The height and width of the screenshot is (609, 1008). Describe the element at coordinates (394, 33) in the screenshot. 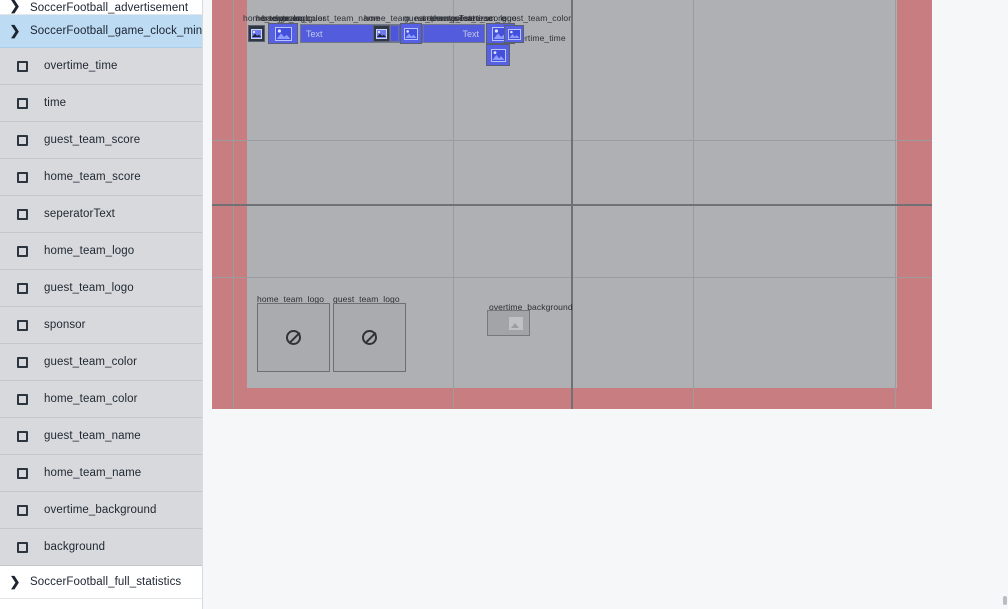

I see `separator-widget` at that location.